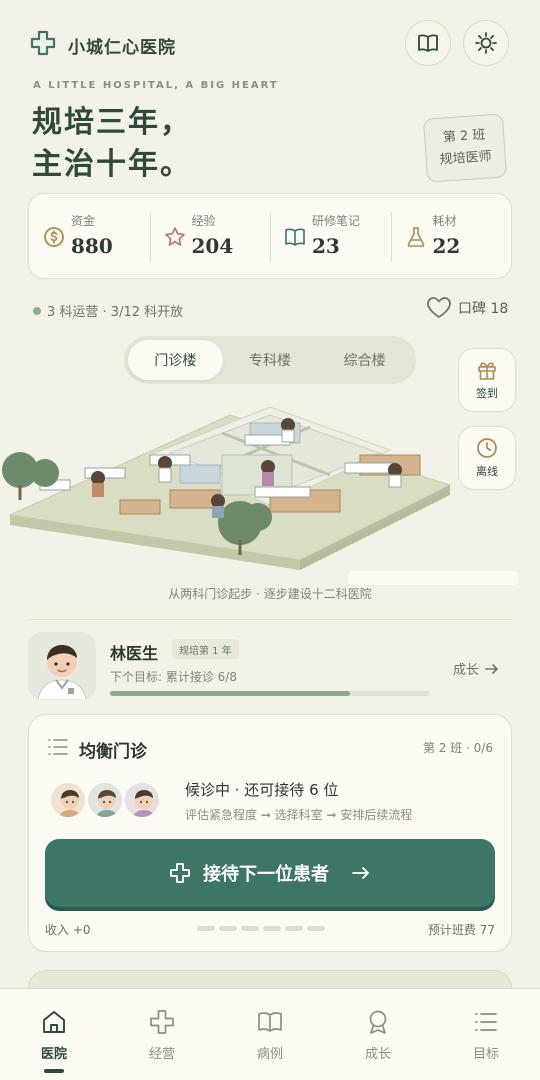 The width and height of the screenshot is (540, 1080). I want to click on reputation-text: 口碑 18, so click(483, 309).